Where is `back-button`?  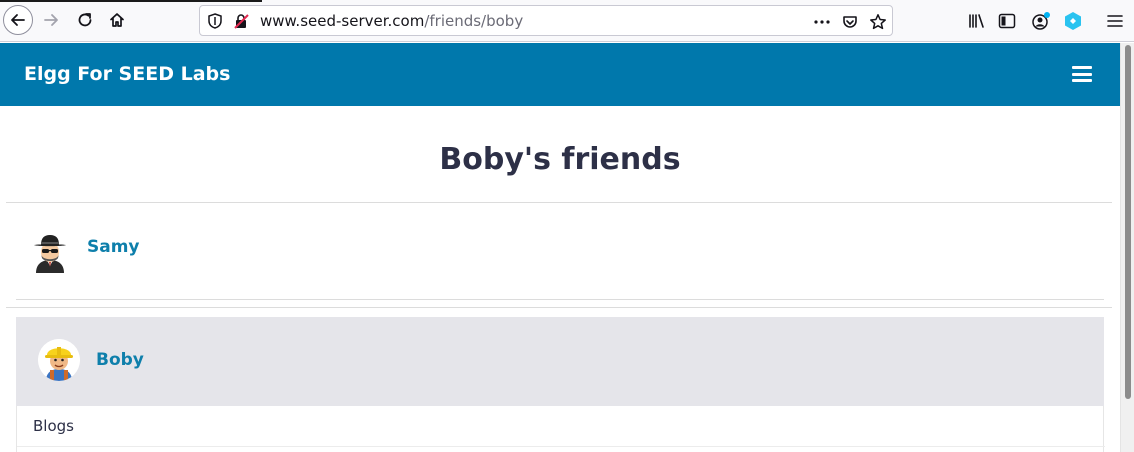
back-button is located at coordinates (18, 20).